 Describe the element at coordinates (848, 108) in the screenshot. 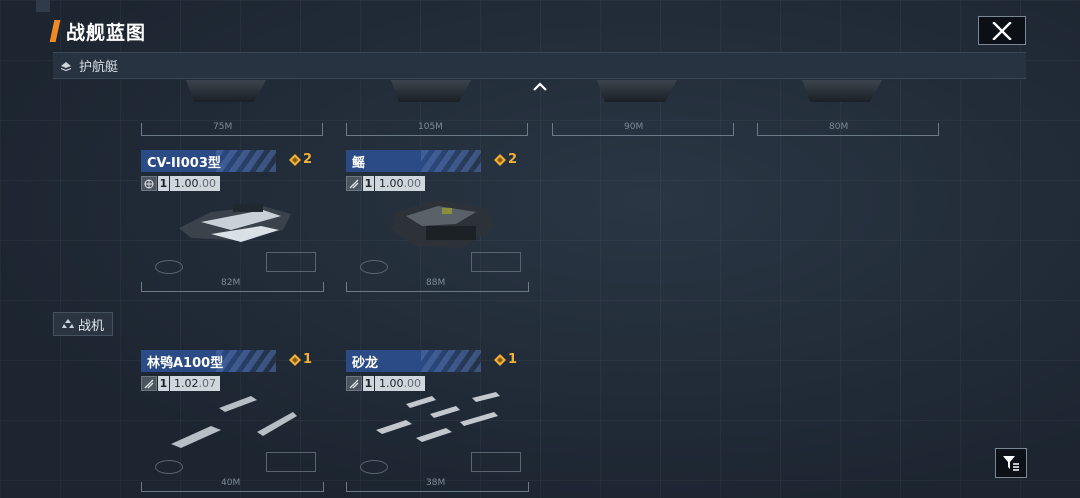

I see `partial-ship-card: 80M` at that location.